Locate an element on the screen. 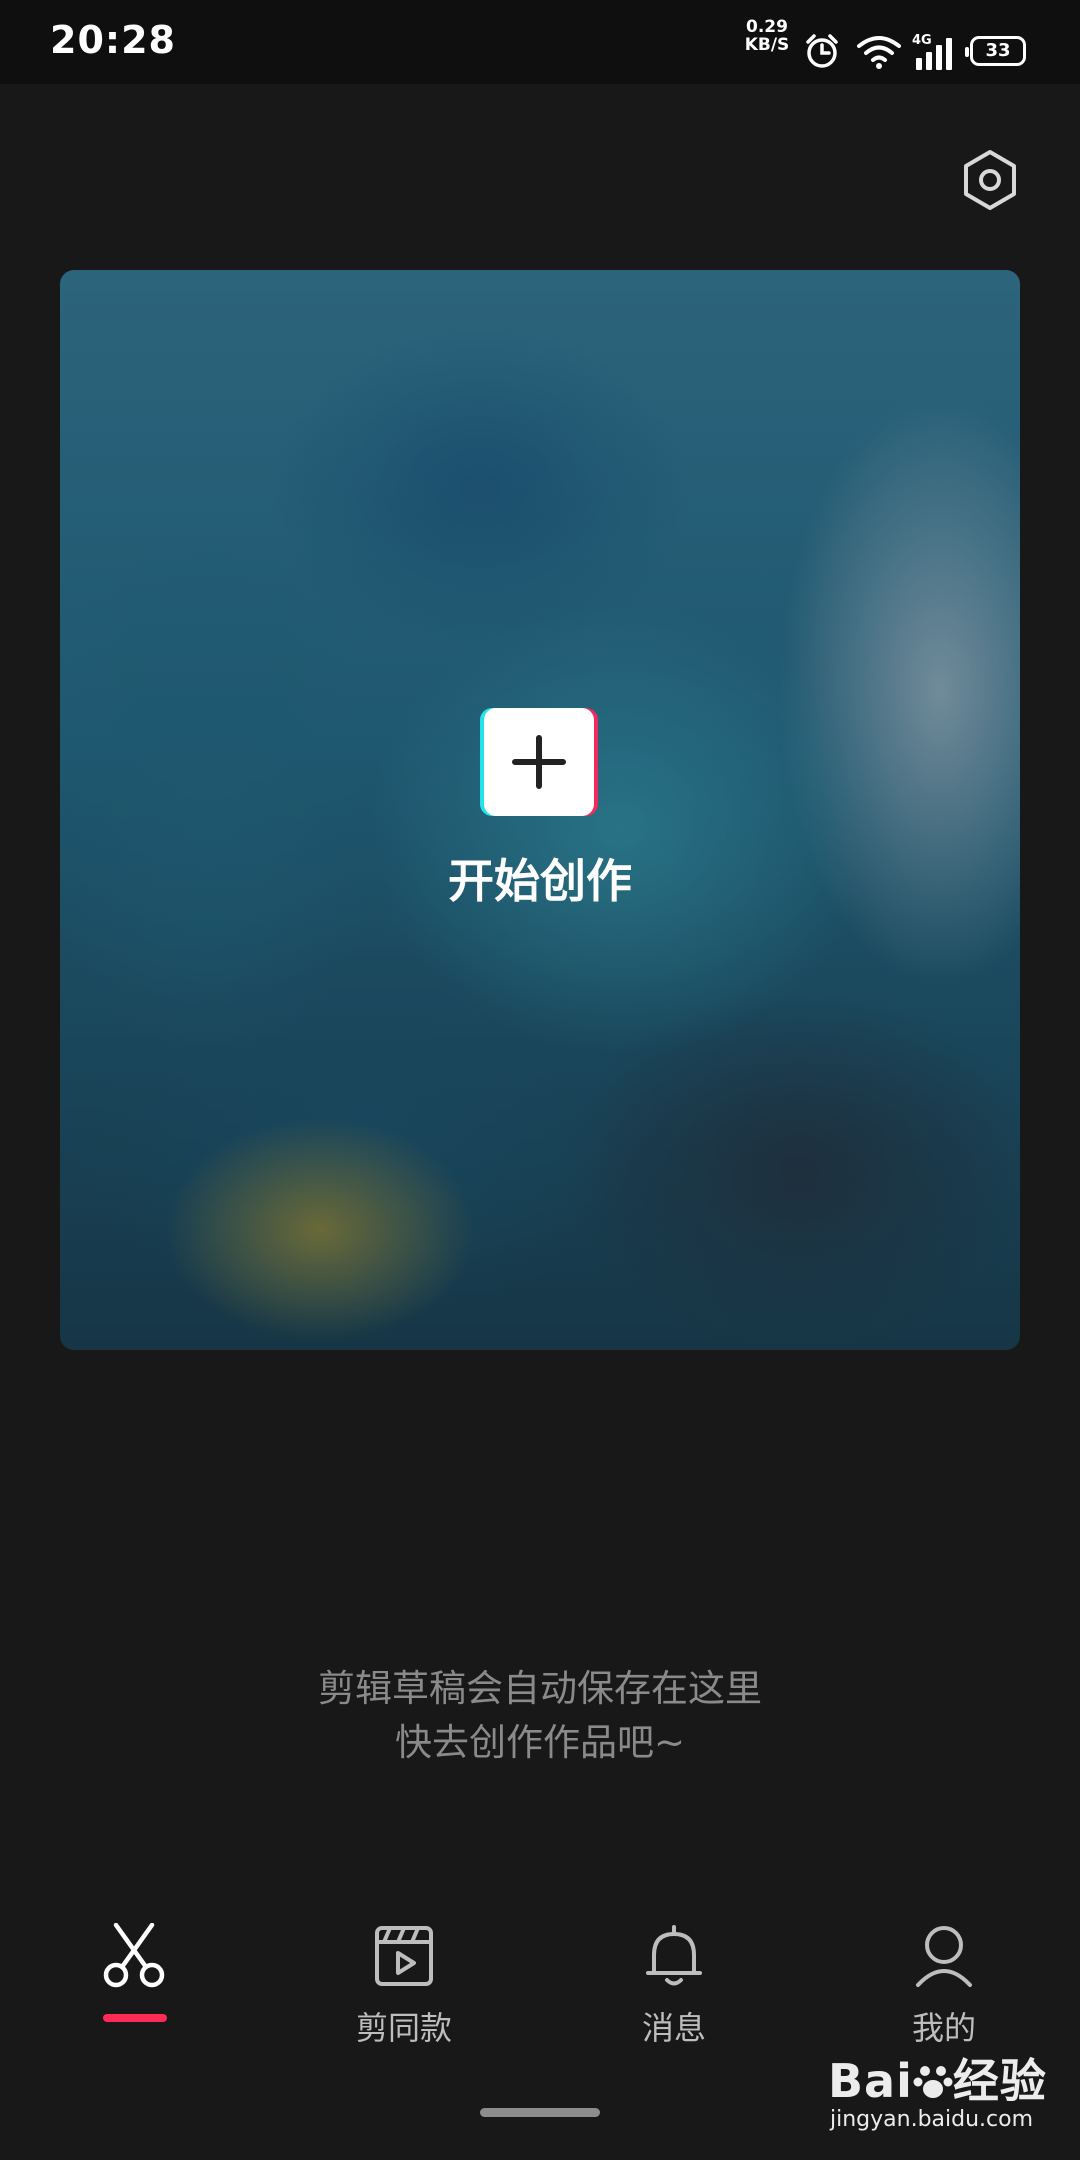  net-speed: 0.29 KB/S is located at coordinates (767, 36).